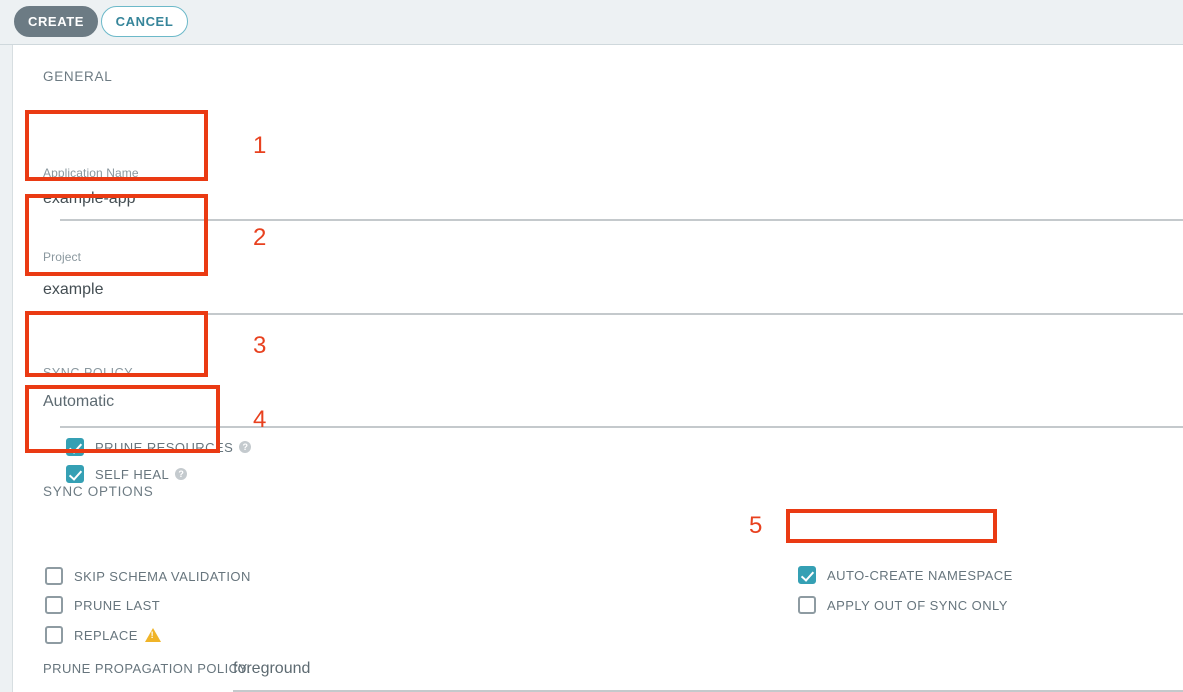 The height and width of the screenshot is (692, 1183). I want to click on application-name-underline, so click(621, 220).